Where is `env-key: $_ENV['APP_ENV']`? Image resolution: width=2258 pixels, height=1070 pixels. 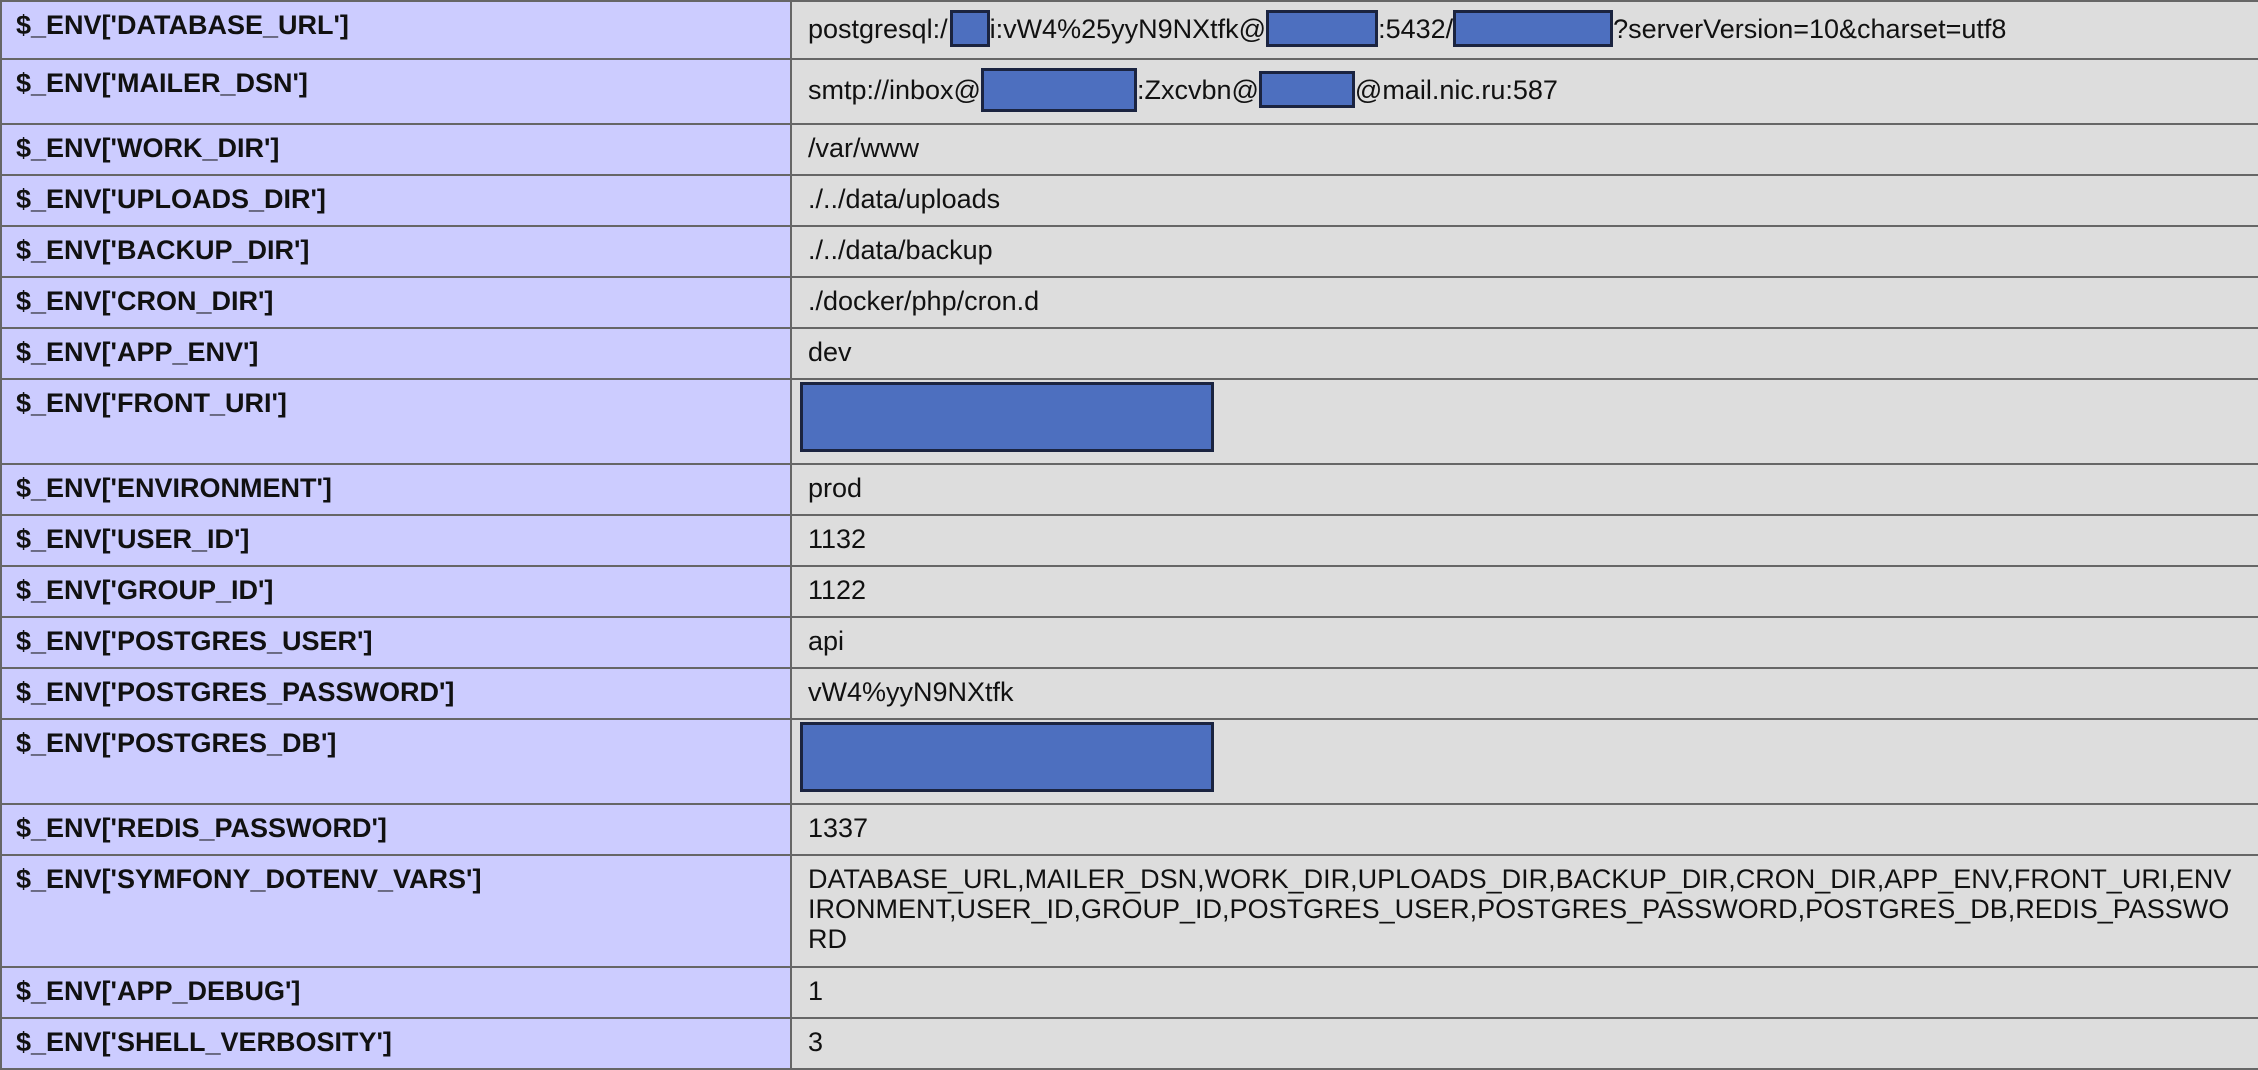
env-key: $_ENV['APP_ENV'] is located at coordinates (396, 353).